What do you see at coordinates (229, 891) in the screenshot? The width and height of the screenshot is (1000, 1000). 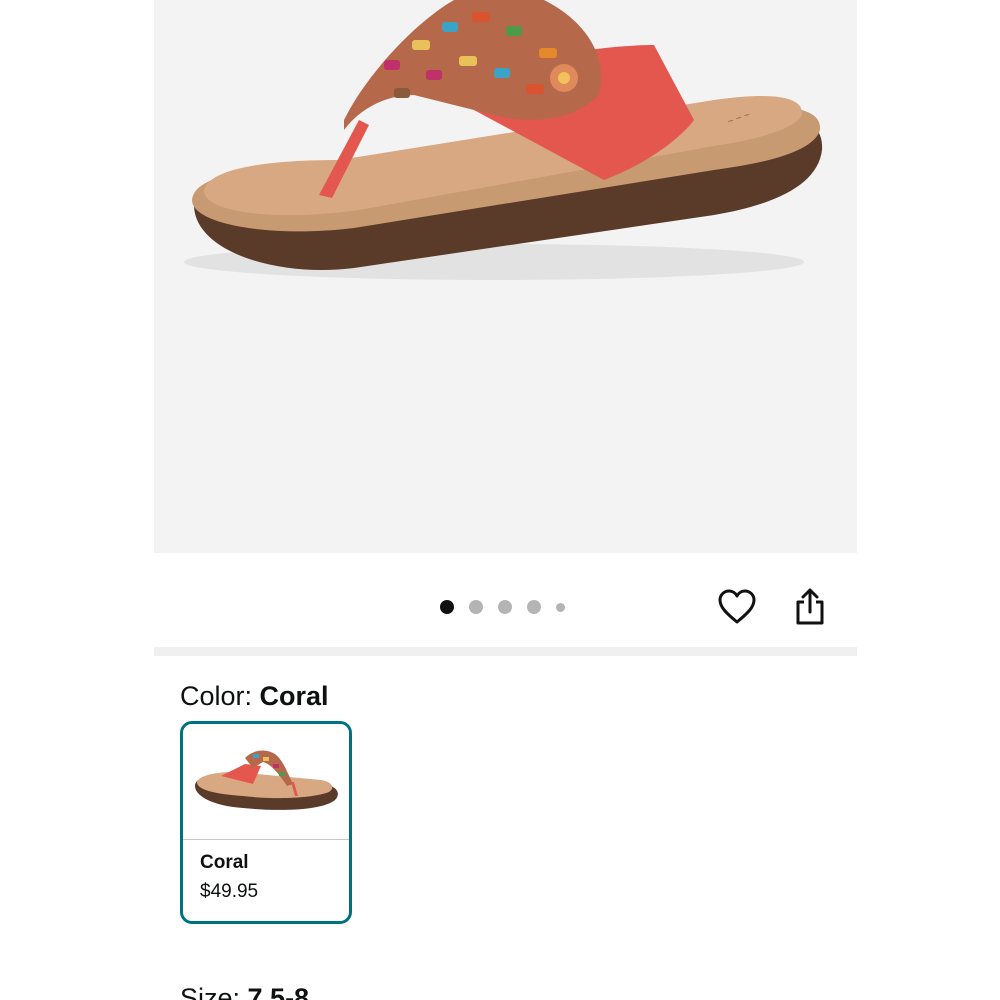 I see `swatch-price: $49.95` at bounding box center [229, 891].